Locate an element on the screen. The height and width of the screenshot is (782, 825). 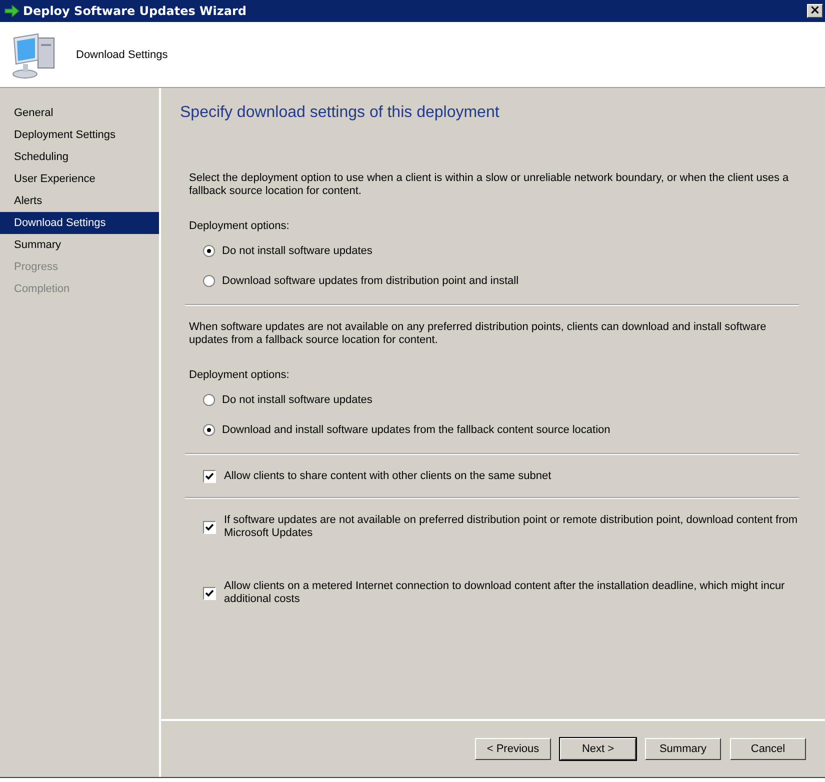
checkbox-label: Allow clients on a metered Internet connection to download content after the installation deadline, which might incur additional costs is located at coordinates (505, 593).